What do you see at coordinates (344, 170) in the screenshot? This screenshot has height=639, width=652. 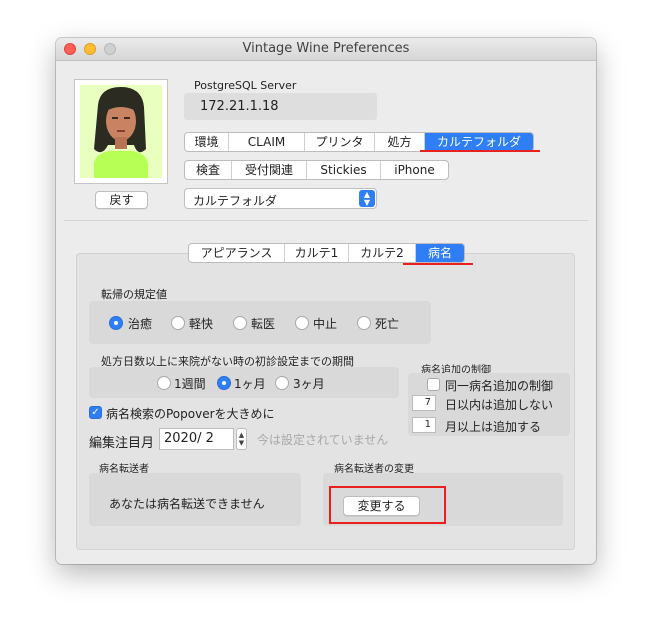 I see `tab-stickies: Stickies` at bounding box center [344, 170].